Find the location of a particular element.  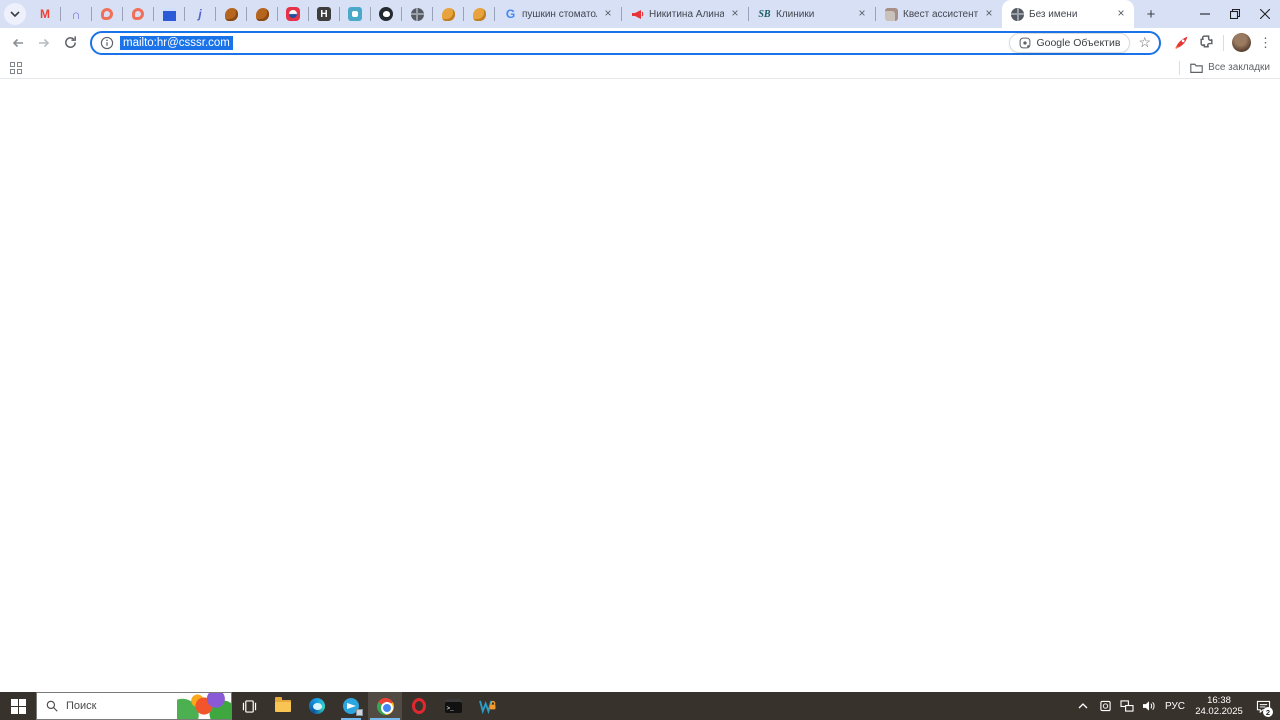

browser-menu-button: ⋮ is located at coordinates (1265, 43).